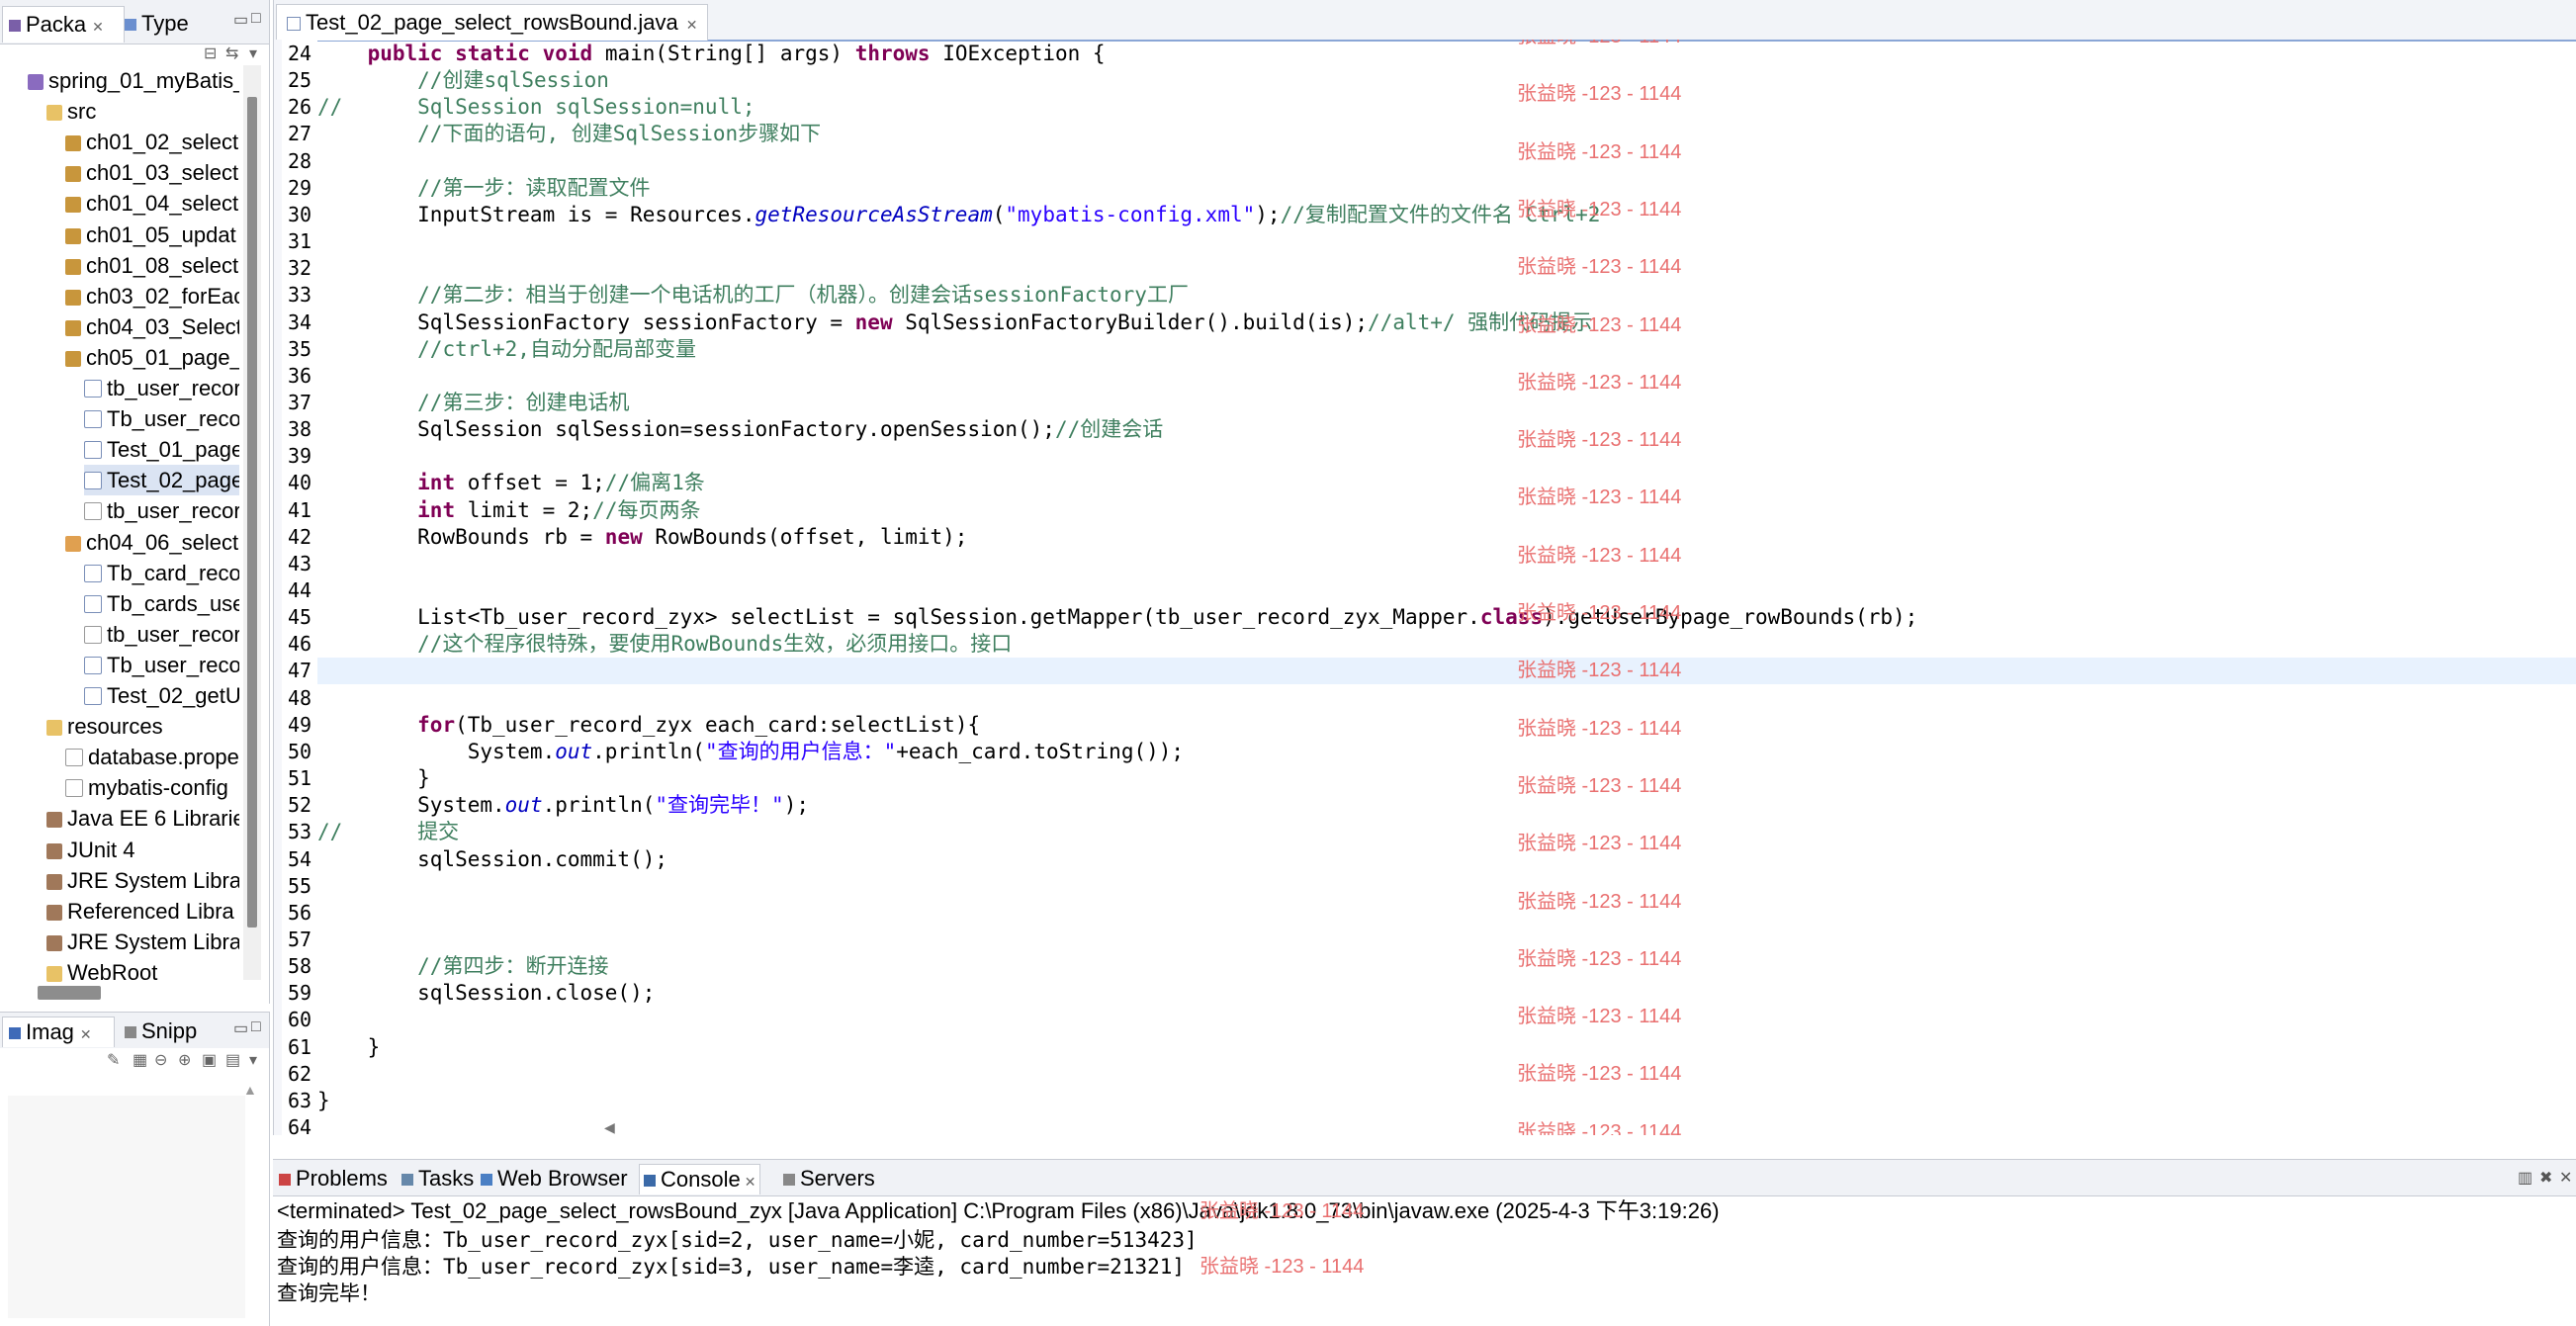  What do you see at coordinates (333, 1178) in the screenshot?
I see `tab-problems: Problems` at bounding box center [333, 1178].